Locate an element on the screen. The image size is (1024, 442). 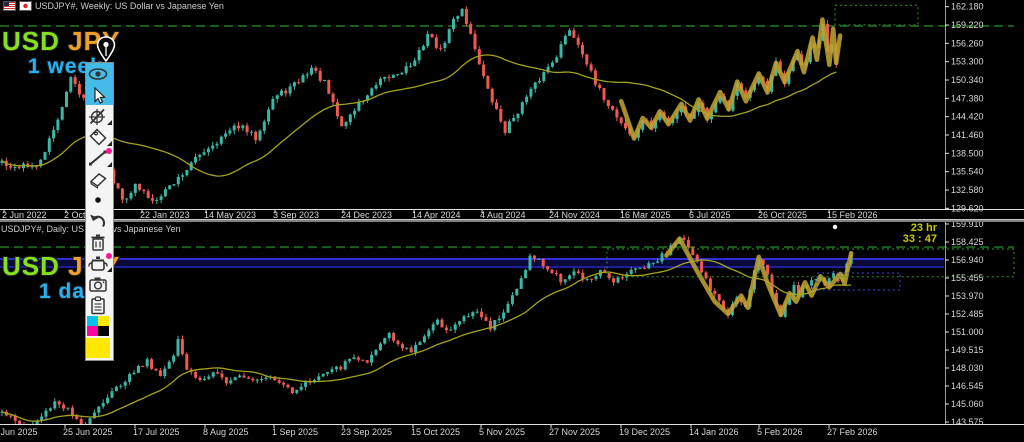
camera-icon is located at coordinates (98, 284).